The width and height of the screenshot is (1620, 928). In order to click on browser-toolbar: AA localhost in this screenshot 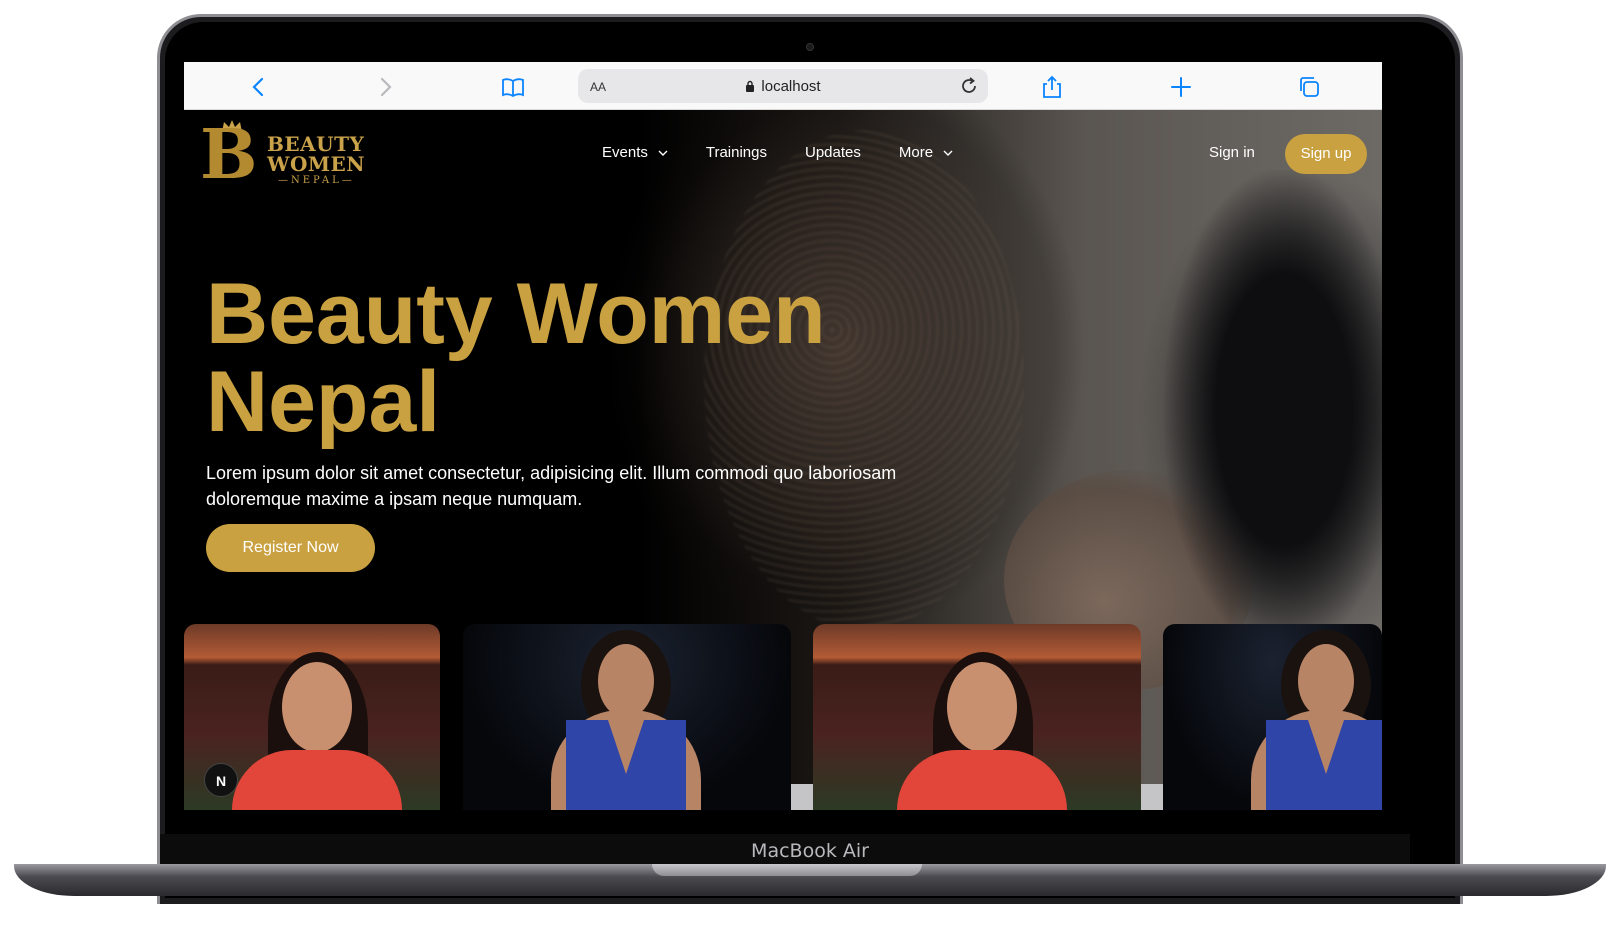, I will do `click(783, 86)`.